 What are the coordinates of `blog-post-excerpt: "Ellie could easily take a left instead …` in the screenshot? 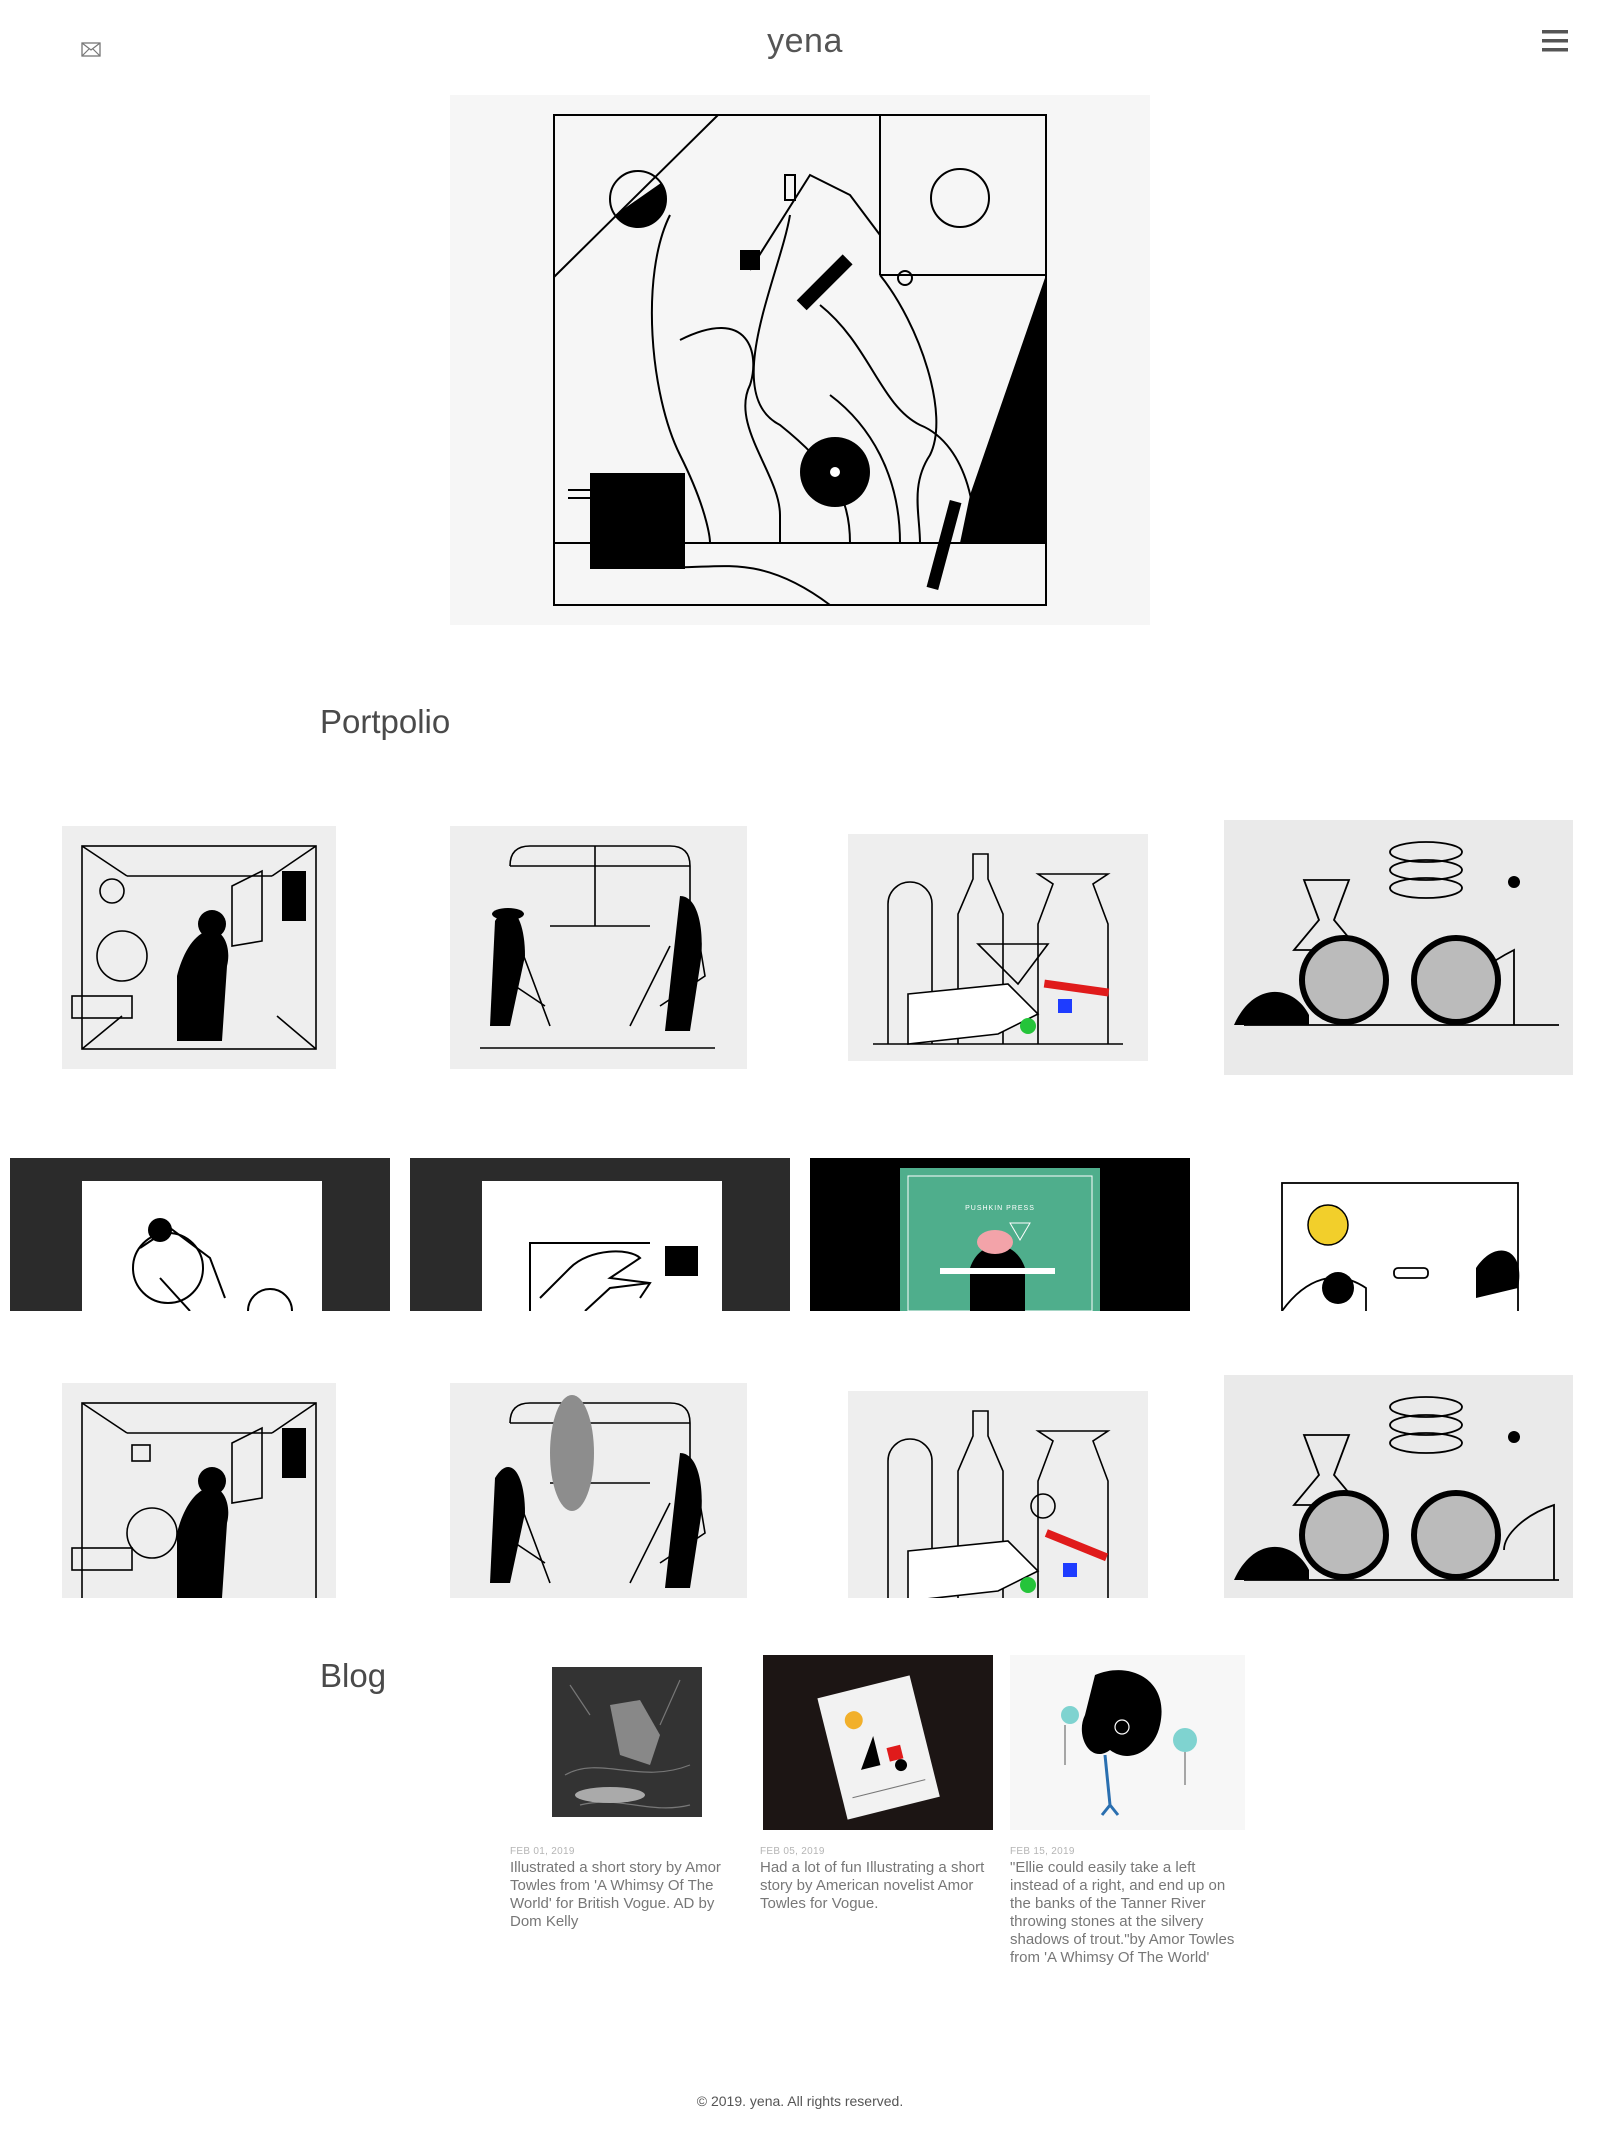 It's located at (1127, 1913).